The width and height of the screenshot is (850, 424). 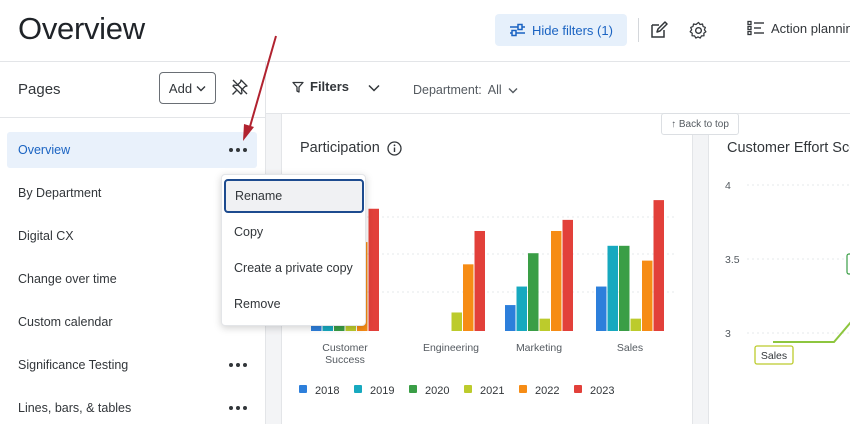 What do you see at coordinates (132, 279) in the screenshot?
I see `sidebar-item-change-over-time: Change over time` at bounding box center [132, 279].